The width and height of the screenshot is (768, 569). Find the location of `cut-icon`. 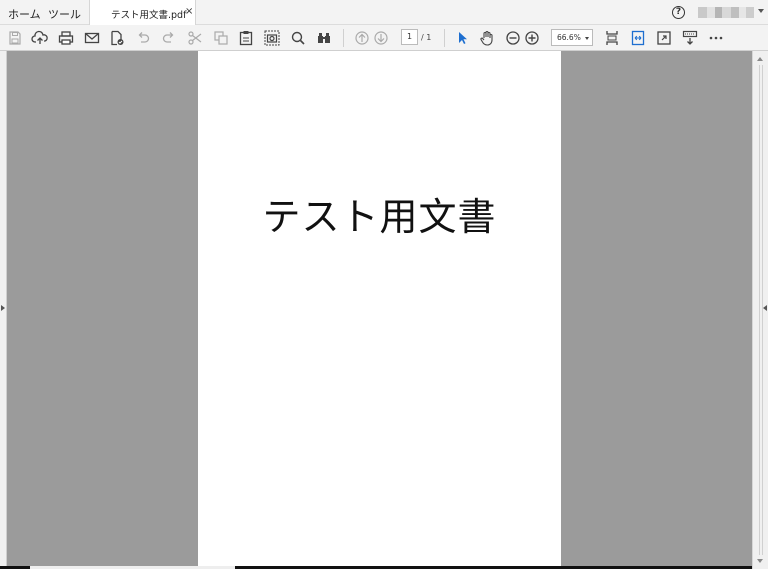

cut-icon is located at coordinates (195, 38).